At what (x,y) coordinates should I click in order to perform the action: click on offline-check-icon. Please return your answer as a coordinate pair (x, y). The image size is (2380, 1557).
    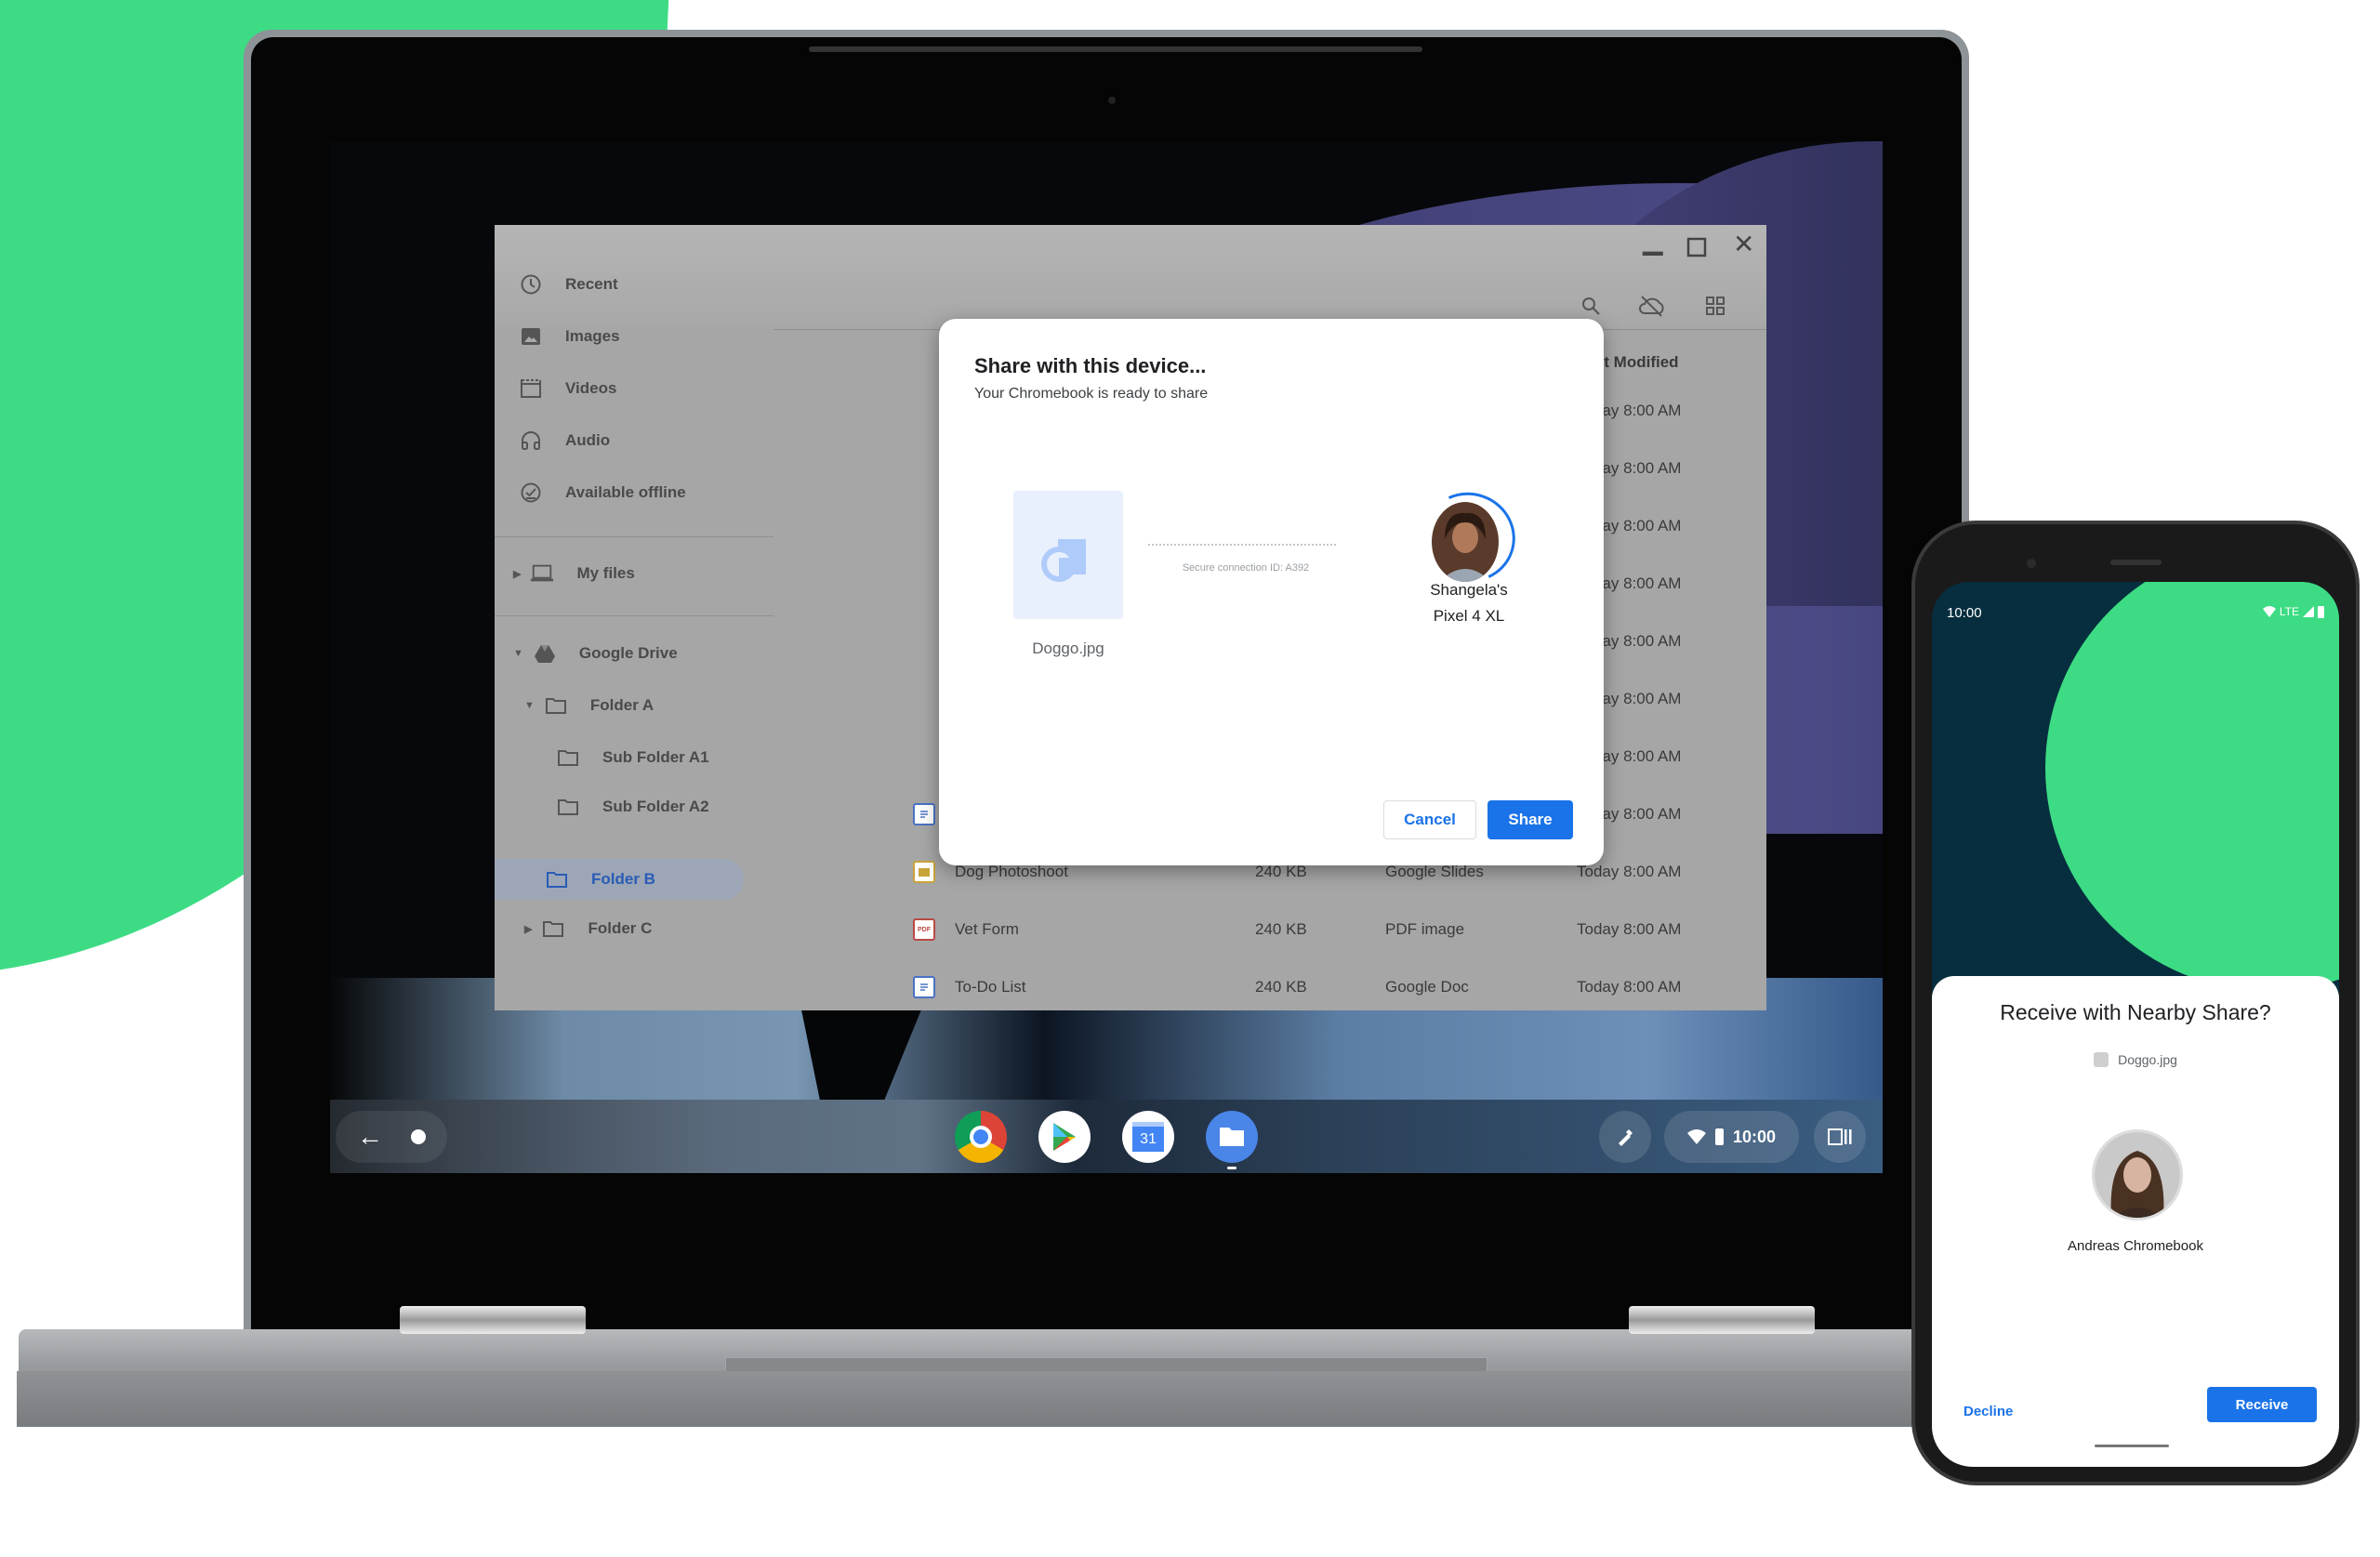
    Looking at the image, I should click on (531, 493).